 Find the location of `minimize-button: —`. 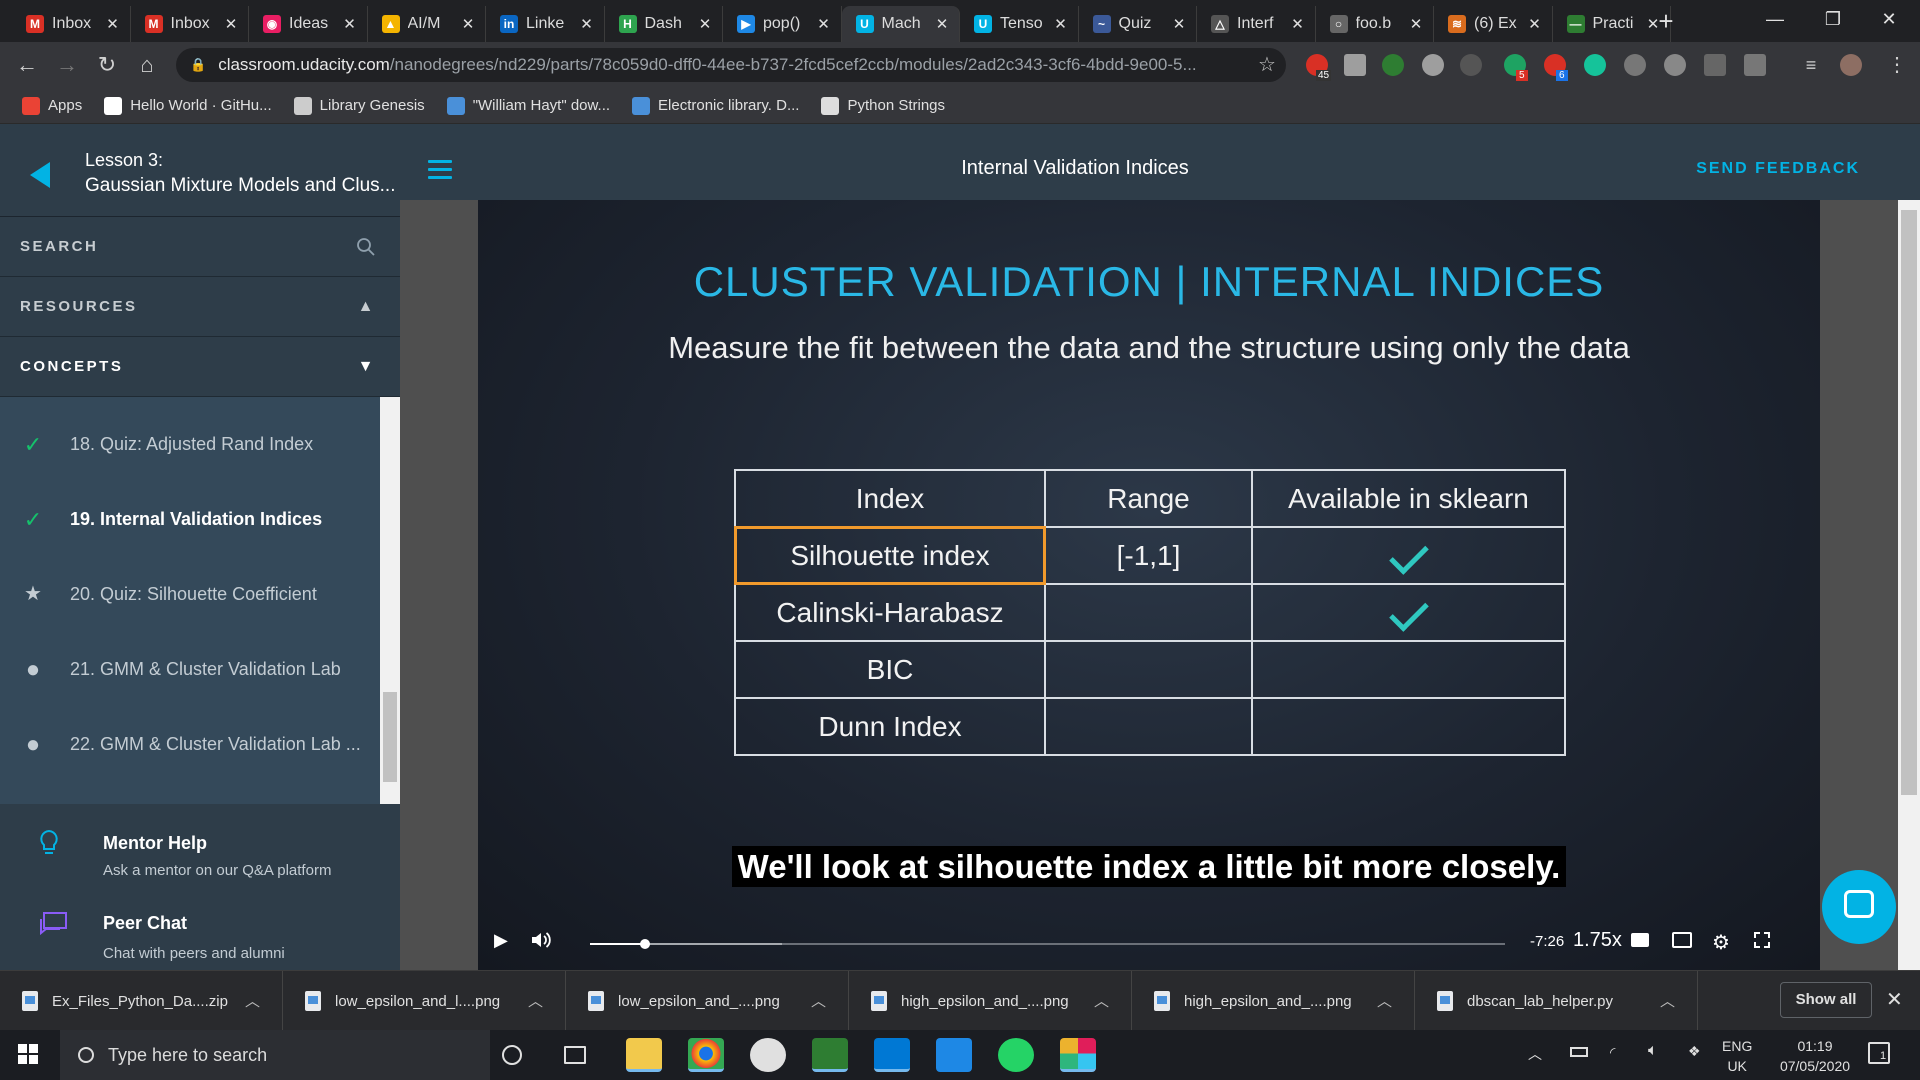

minimize-button: — is located at coordinates (1775, 19).